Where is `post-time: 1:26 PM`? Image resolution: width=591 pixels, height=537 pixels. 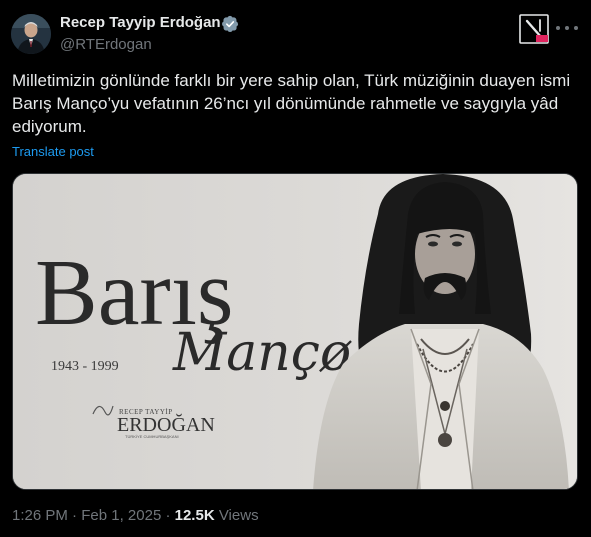 post-time: 1:26 PM is located at coordinates (40, 515).